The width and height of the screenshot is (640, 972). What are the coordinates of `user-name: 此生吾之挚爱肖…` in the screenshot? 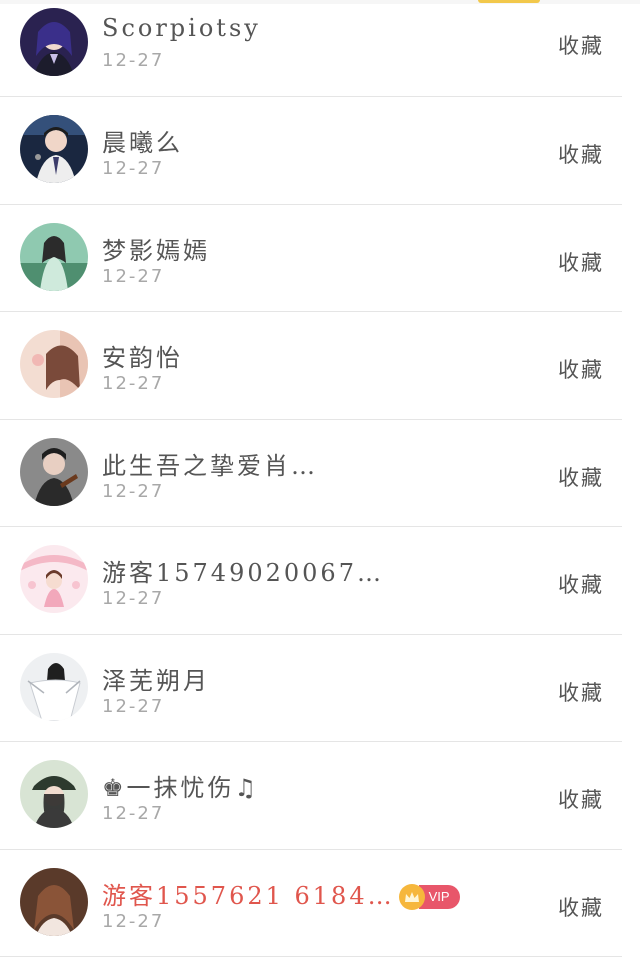 It's located at (210, 463).